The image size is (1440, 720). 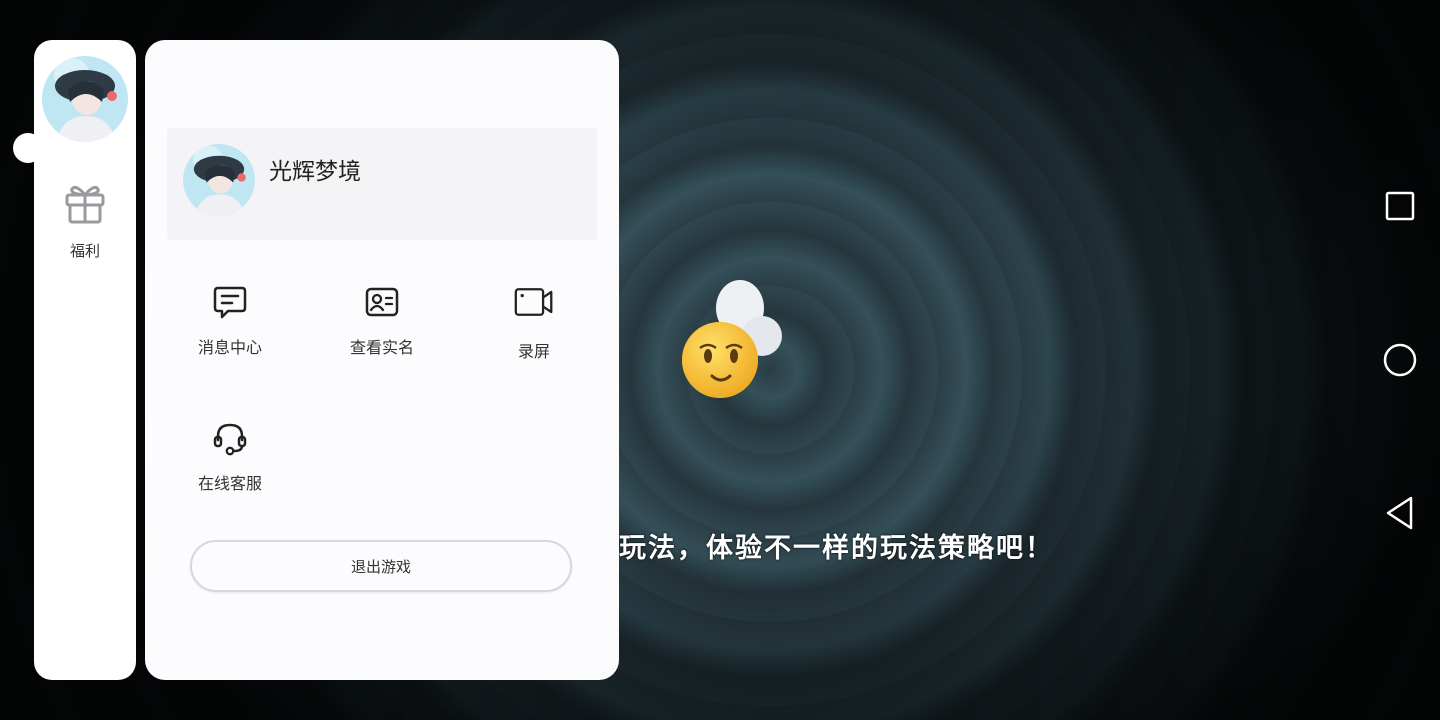 I want to click on view-real-name-button: 查看实名, so click(x=382, y=320).